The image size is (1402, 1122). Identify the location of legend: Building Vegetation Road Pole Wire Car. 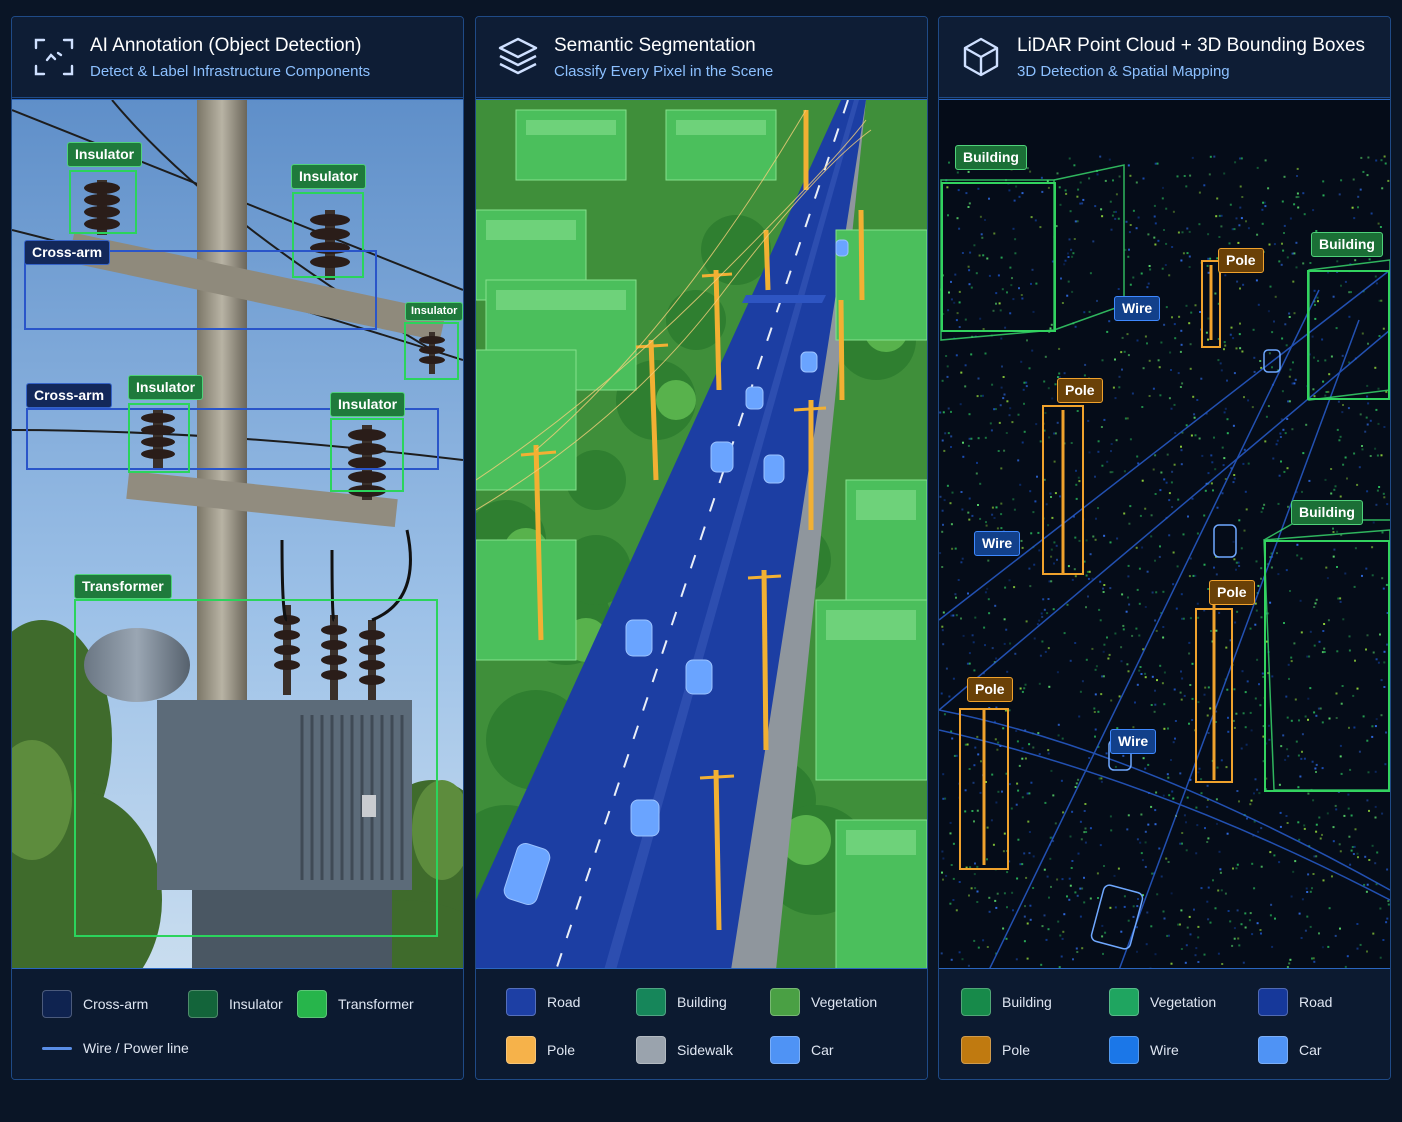
(1164, 1024).